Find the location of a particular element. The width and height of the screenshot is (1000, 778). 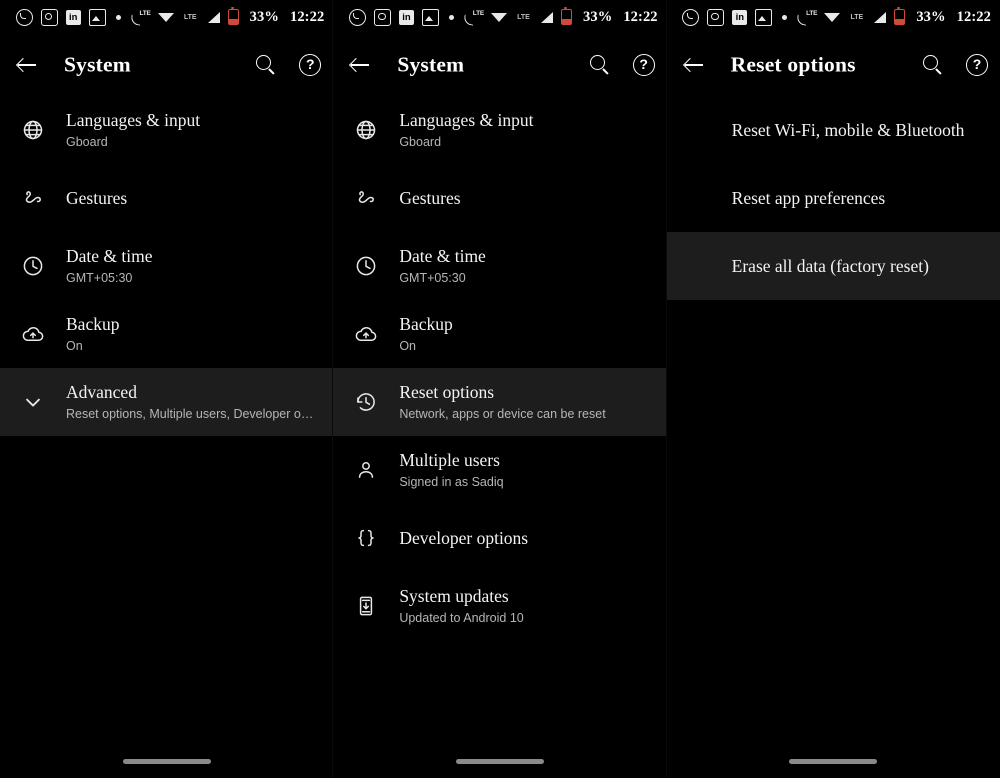

list-item-subtitle: Network, apps or device can be reset is located at coordinates (502, 414).